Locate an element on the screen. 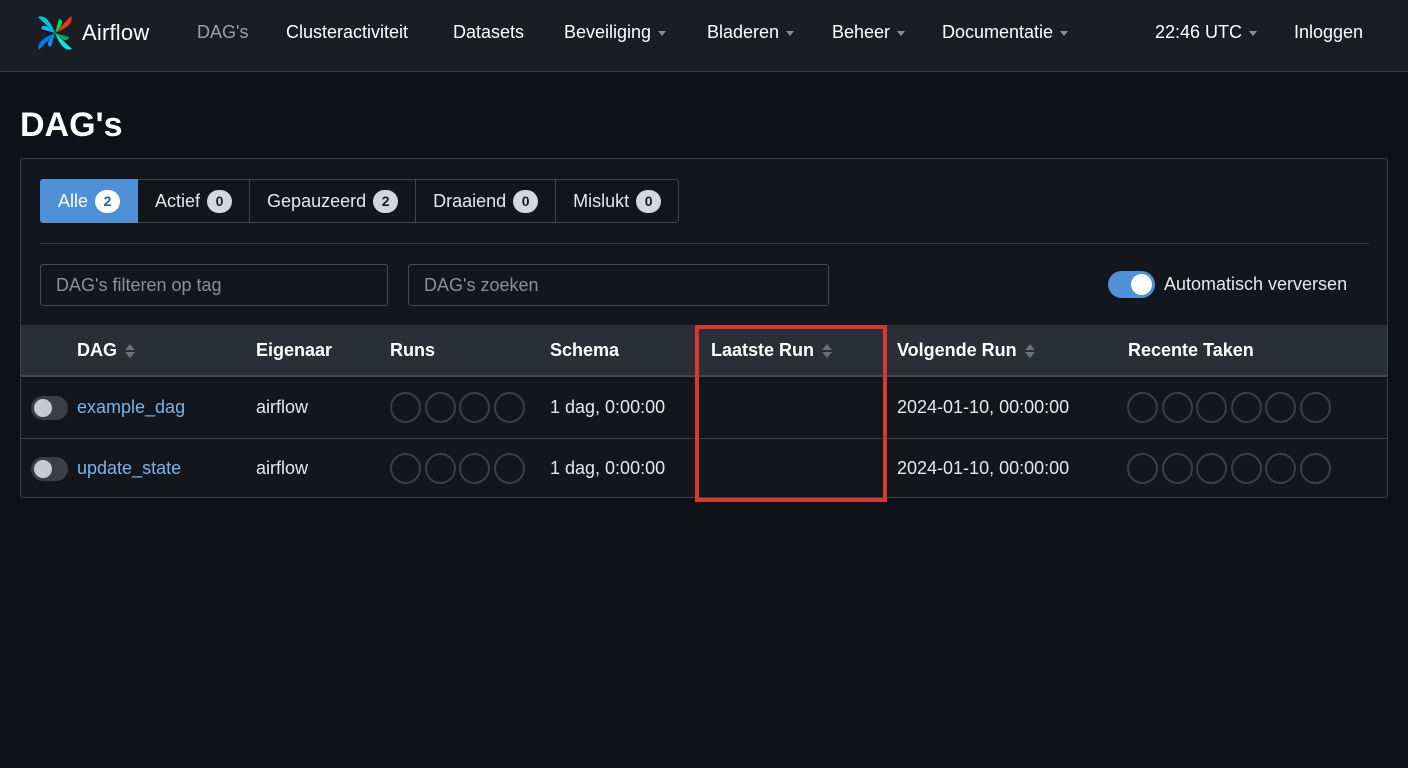 The height and width of the screenshot is (768, 1408). col-next-run-label: Volgende Run is located at coordinates (957, 350).